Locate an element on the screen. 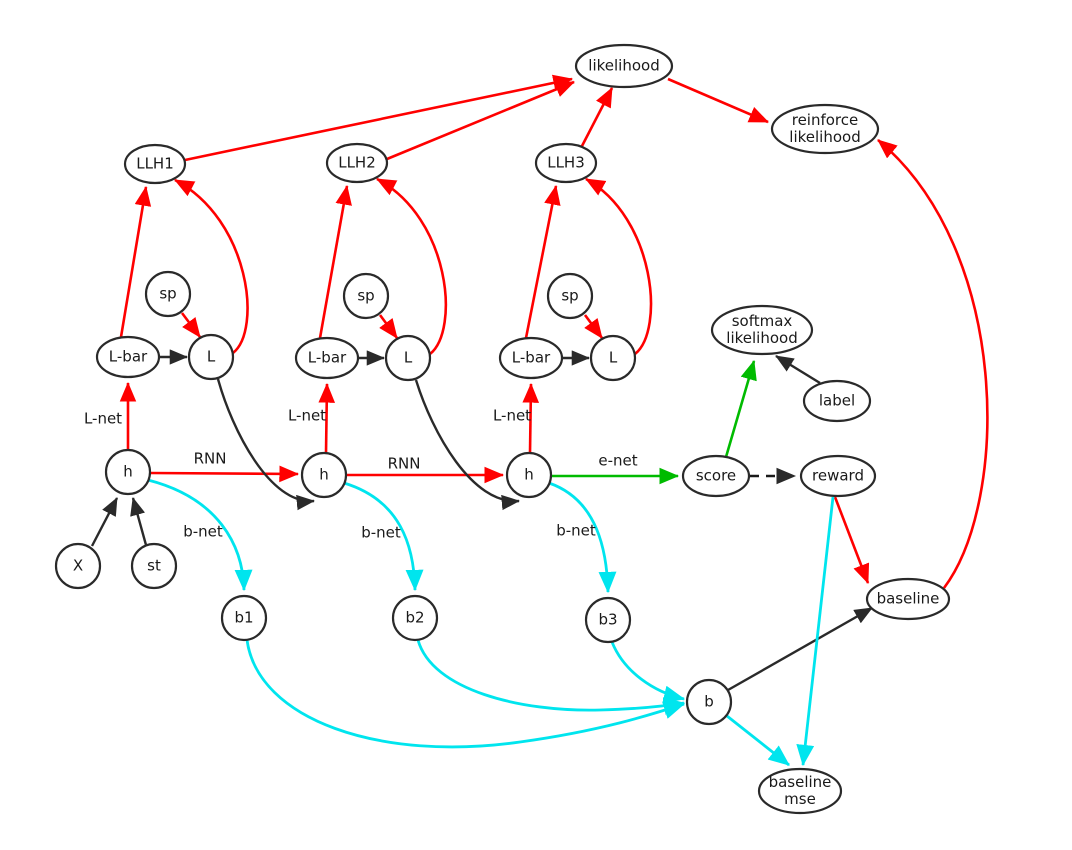 The height and width of the screenshot is (850, 1072). node-reinforce: reinforcelikelihood is located at coordinates (825, 129).